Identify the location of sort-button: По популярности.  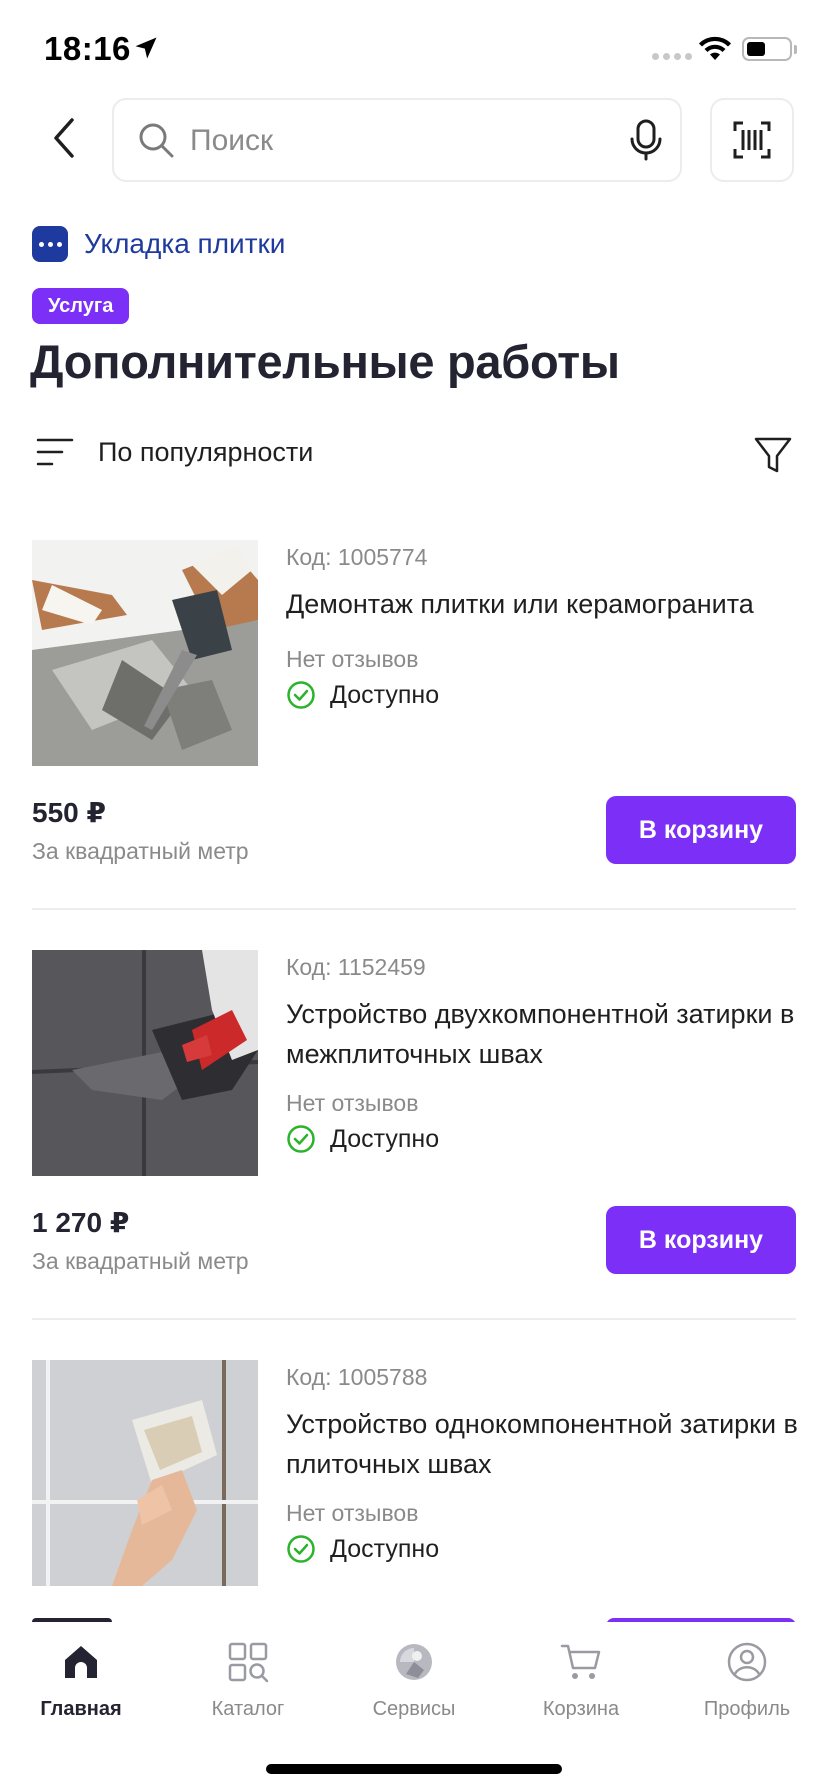
(174, 452).